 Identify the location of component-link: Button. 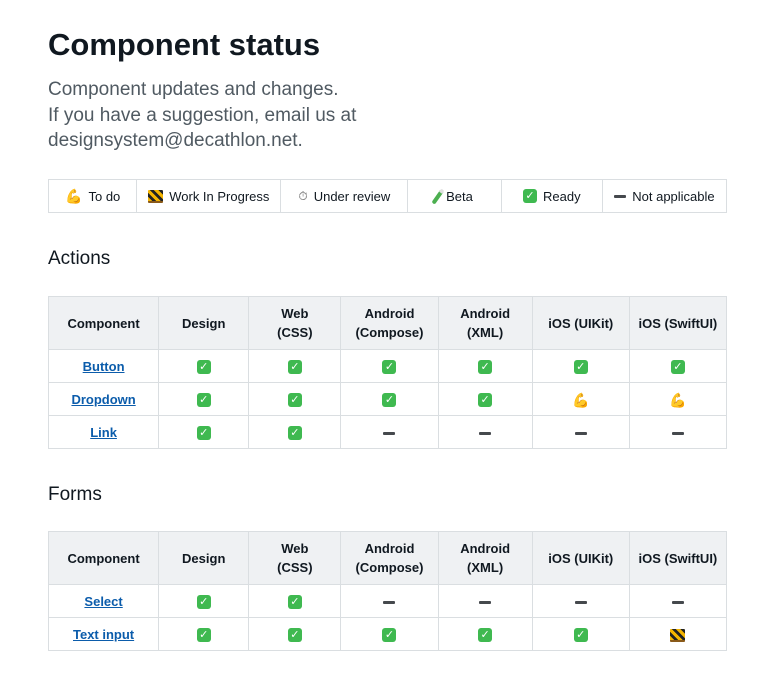
(104, 366).